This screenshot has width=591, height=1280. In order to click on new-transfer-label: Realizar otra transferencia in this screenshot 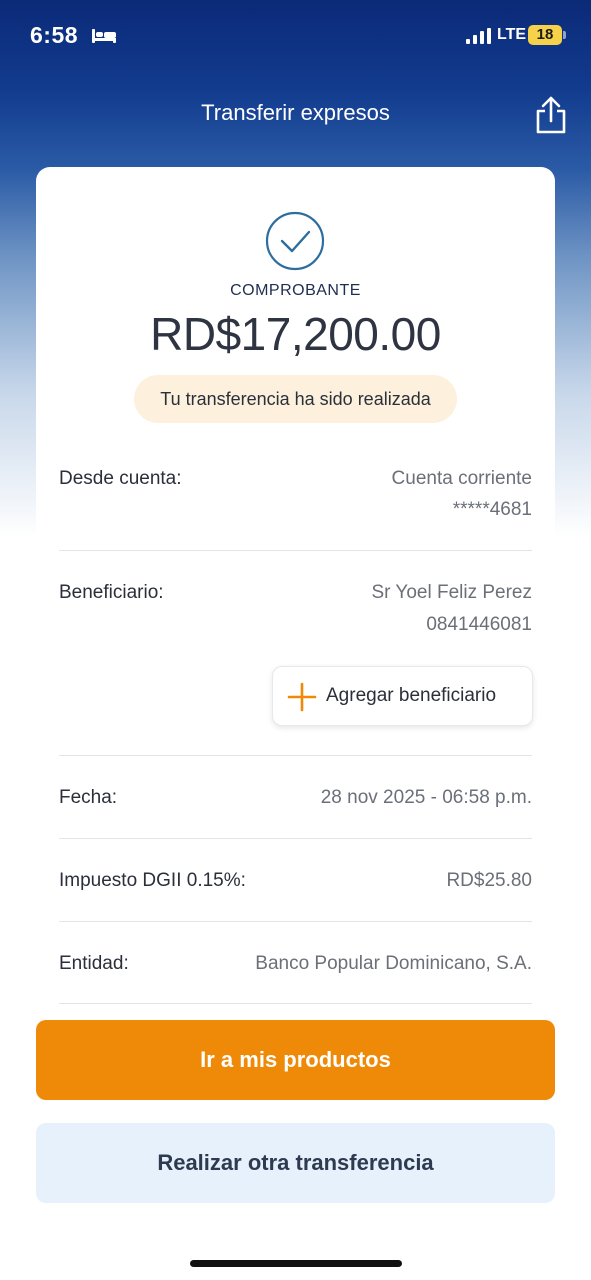, I will do `click(295, 1162)`.